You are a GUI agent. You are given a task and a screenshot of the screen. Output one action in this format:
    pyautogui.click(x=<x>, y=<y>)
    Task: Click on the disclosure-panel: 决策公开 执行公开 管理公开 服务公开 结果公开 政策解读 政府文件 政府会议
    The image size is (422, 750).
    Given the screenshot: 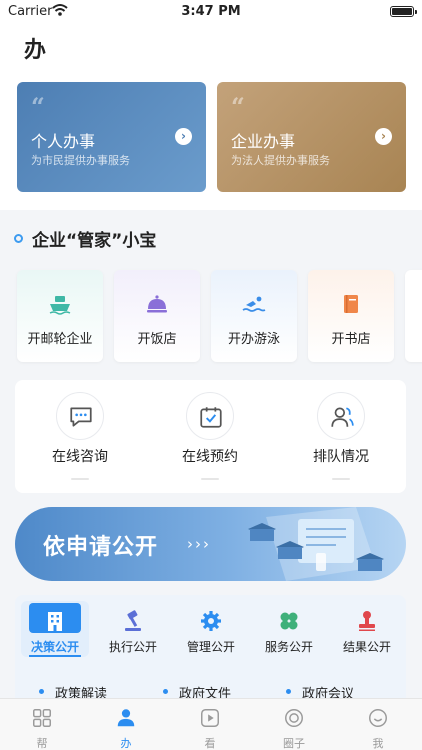 What is the action you would take?
    pyautogui.click(x=210, y=650)
    